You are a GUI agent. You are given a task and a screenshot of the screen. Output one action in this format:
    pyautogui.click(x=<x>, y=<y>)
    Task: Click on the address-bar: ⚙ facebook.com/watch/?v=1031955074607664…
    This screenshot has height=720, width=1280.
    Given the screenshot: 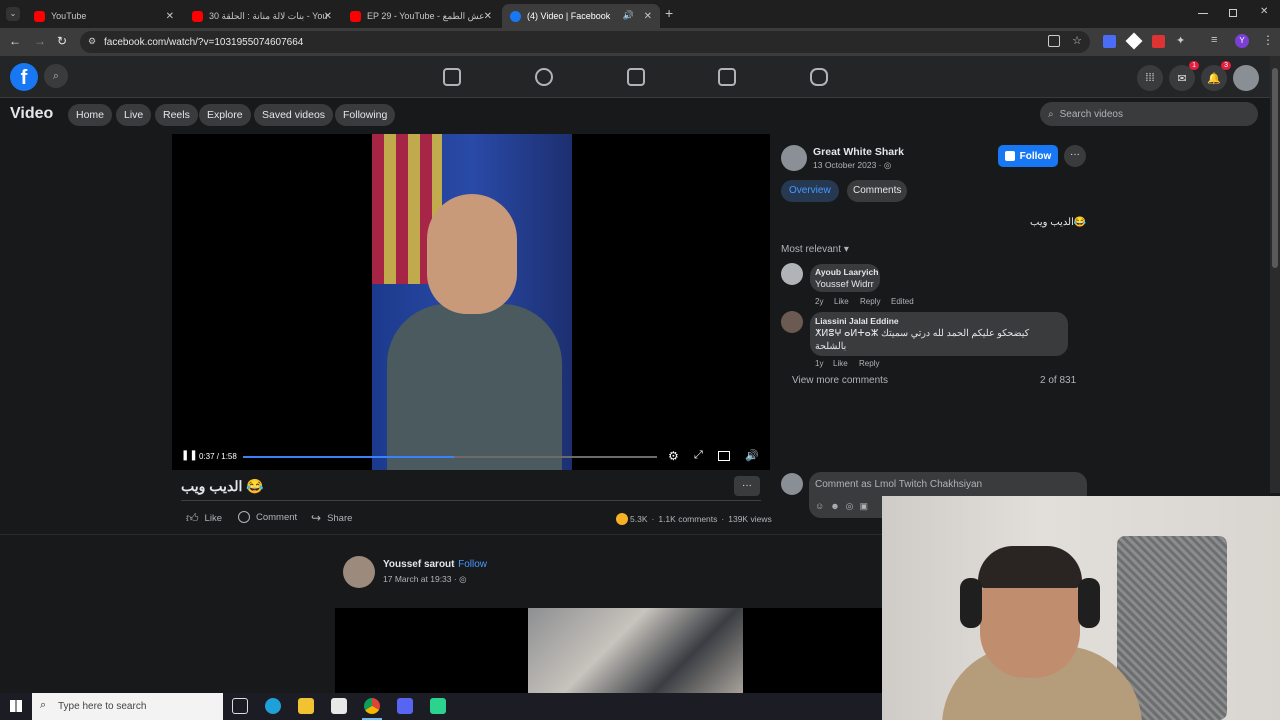 What is the action you would take?
    pyautogui.click(x=585, y=42)
    